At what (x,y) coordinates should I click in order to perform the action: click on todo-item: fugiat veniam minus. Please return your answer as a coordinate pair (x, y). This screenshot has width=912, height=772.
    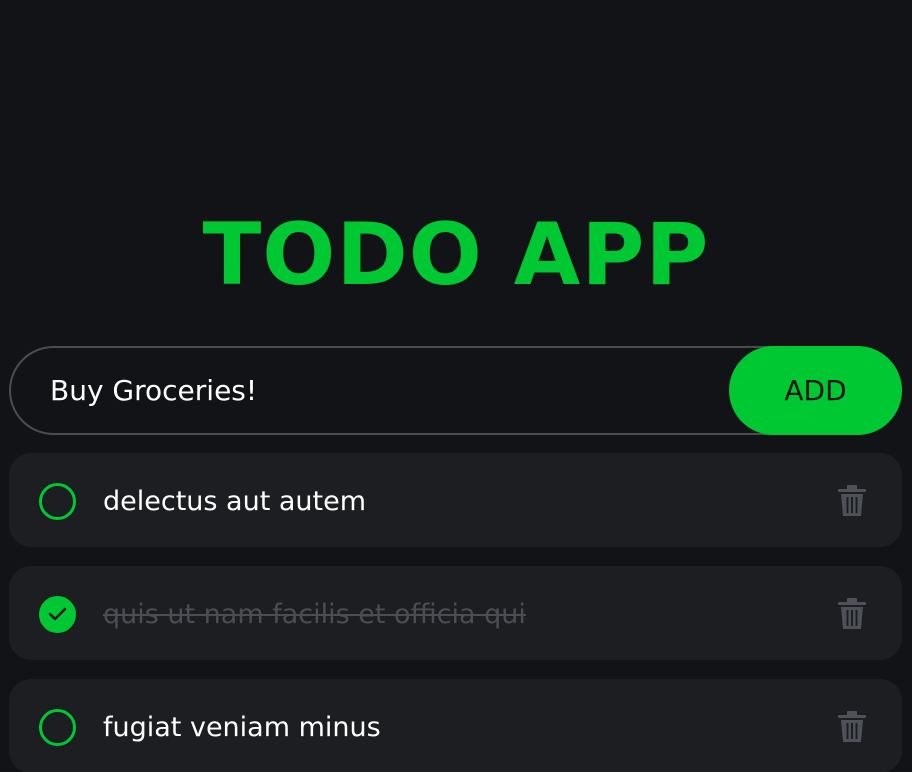
    Looking at the image, I should click on (455, 725).